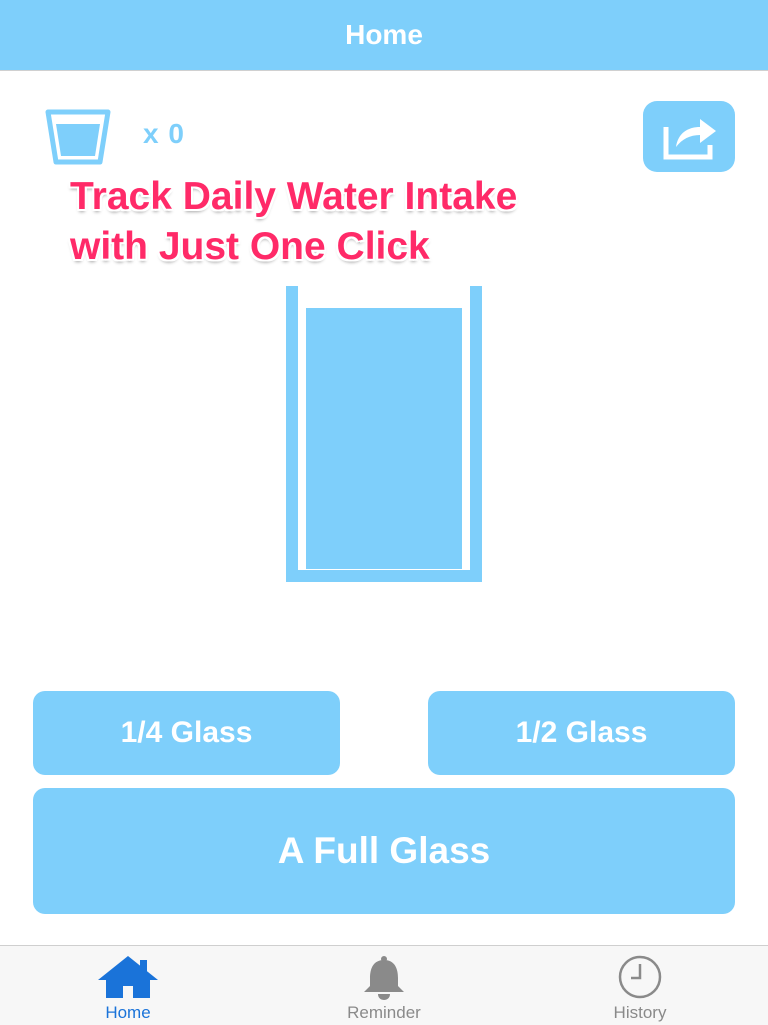 The width and height of the screenshot is (768, 1025). What do you see at coordinates (640, 977) in the screenshot?
I see `clock-icon` at bounding box center [640, 977].